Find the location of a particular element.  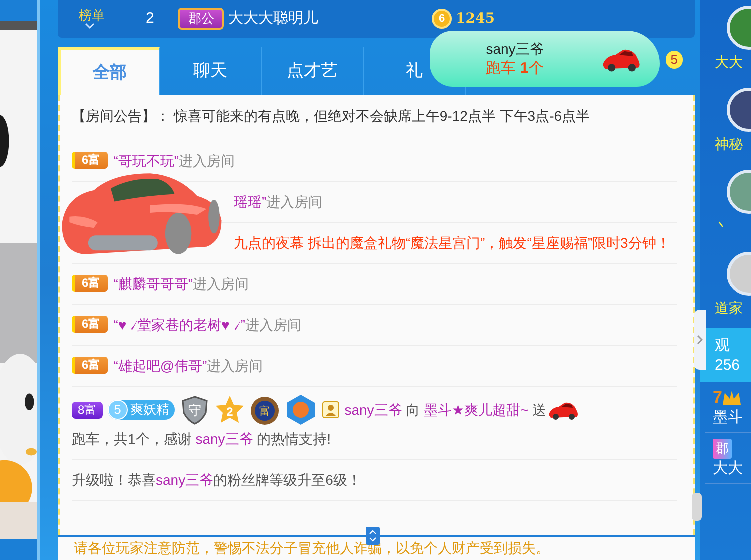

title-badge: 郡公 is located at coordinates (201, 19).